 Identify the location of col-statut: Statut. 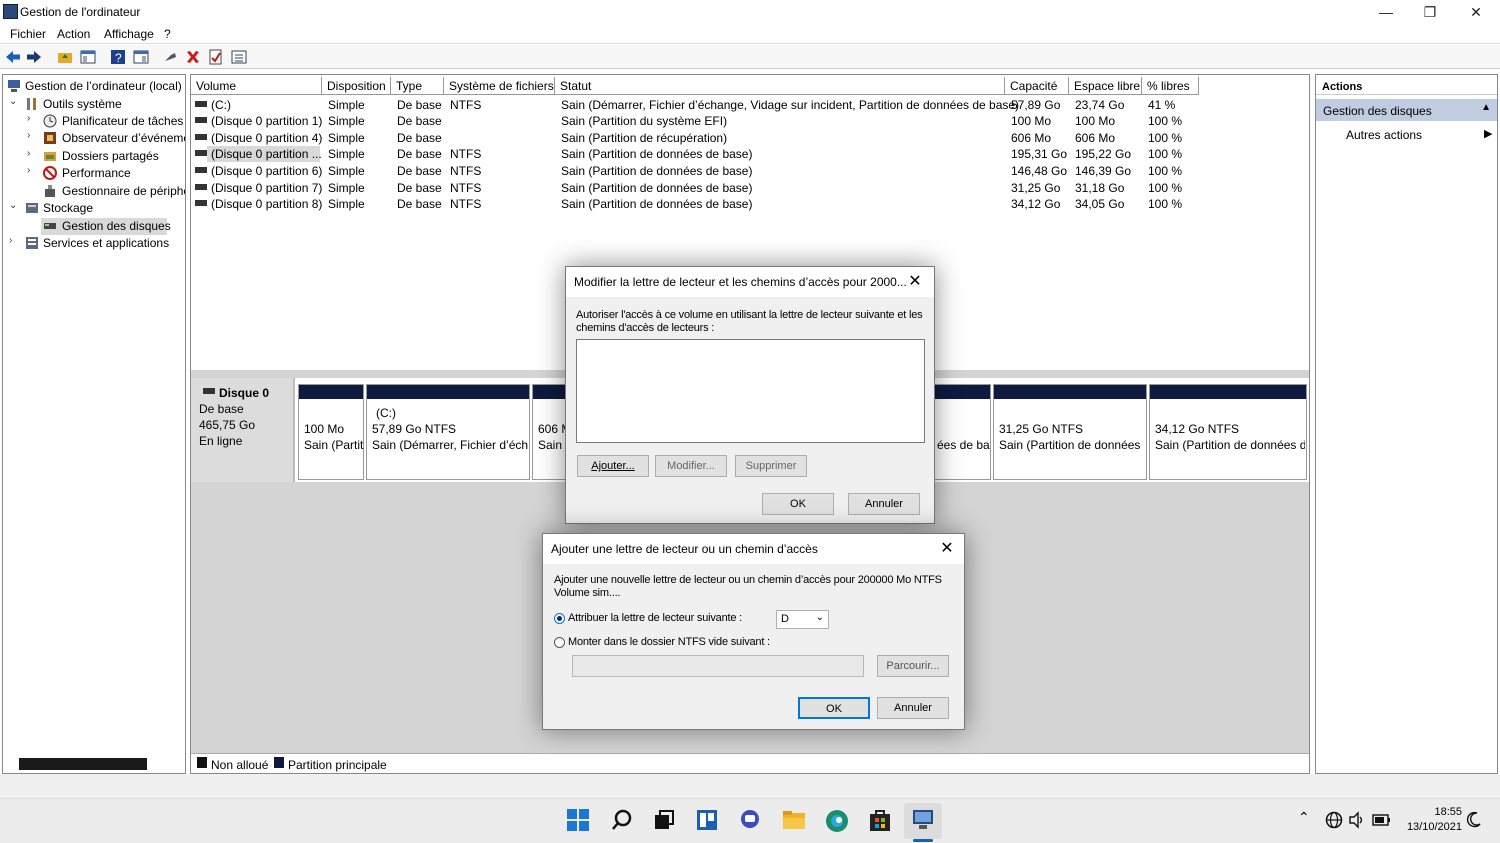
(780, 86).